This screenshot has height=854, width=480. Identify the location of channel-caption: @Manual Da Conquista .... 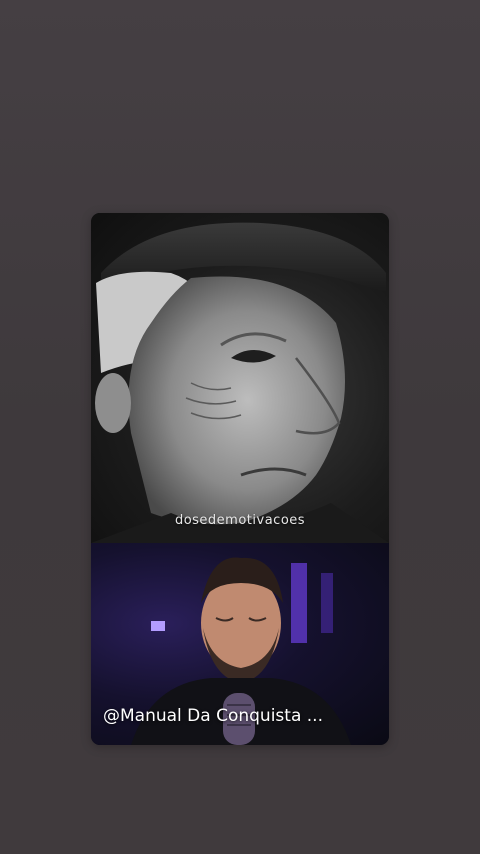
(213, 716).